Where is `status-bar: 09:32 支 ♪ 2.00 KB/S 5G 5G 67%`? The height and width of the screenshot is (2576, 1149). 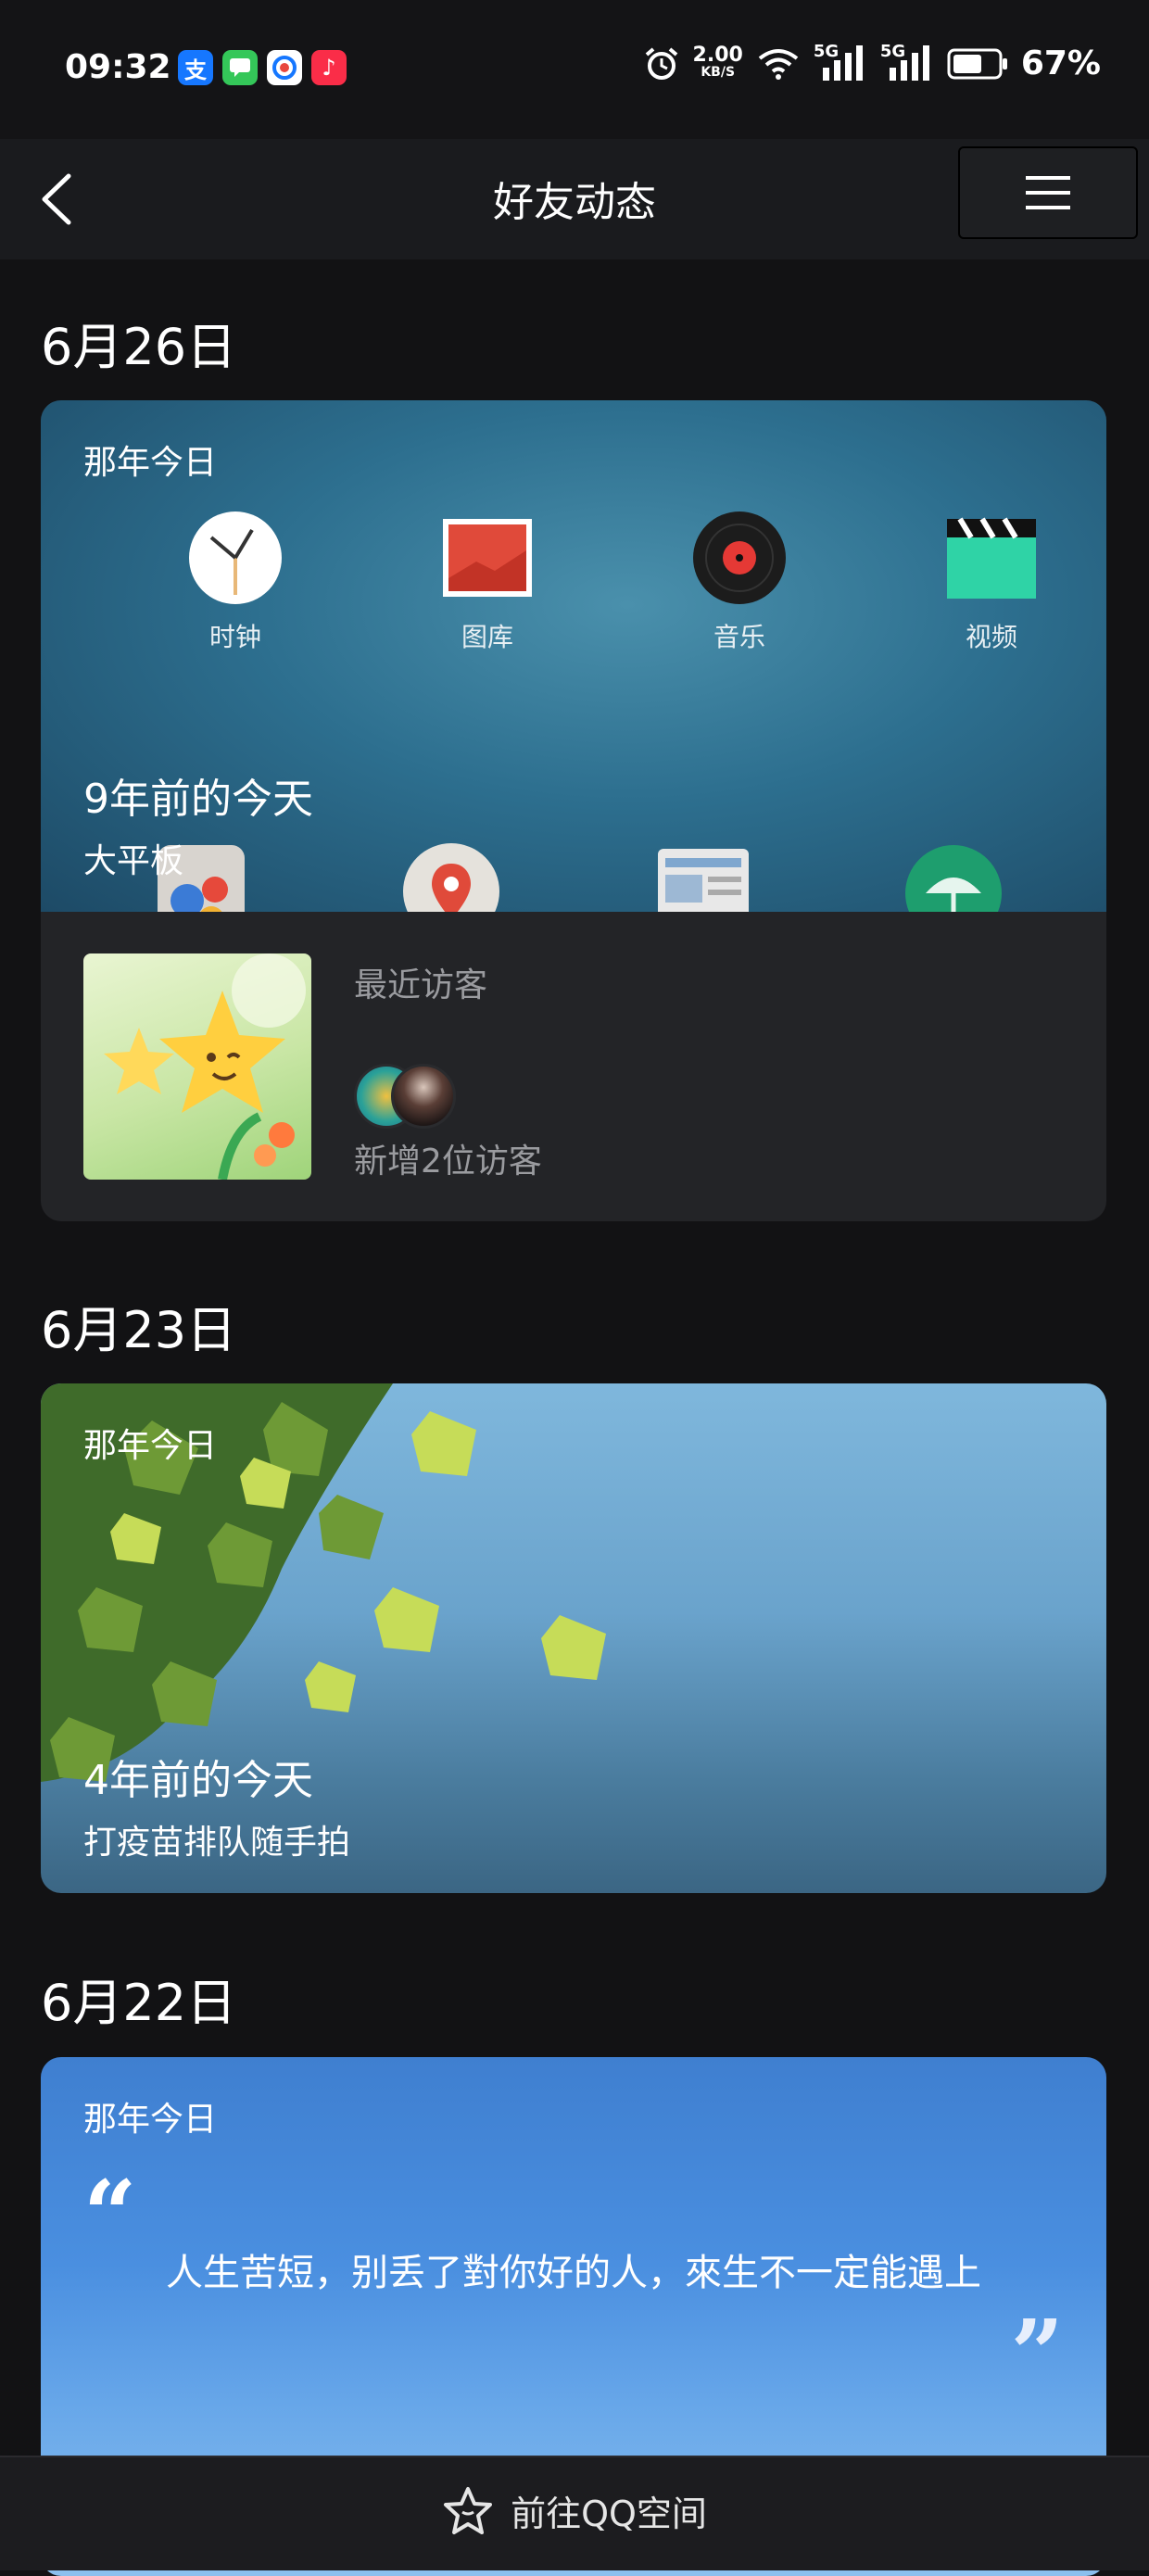
status-bar: 09:32 支 ♪ 2.00 KB/S 5G 5G 67% is located at coordinates (574, 69).